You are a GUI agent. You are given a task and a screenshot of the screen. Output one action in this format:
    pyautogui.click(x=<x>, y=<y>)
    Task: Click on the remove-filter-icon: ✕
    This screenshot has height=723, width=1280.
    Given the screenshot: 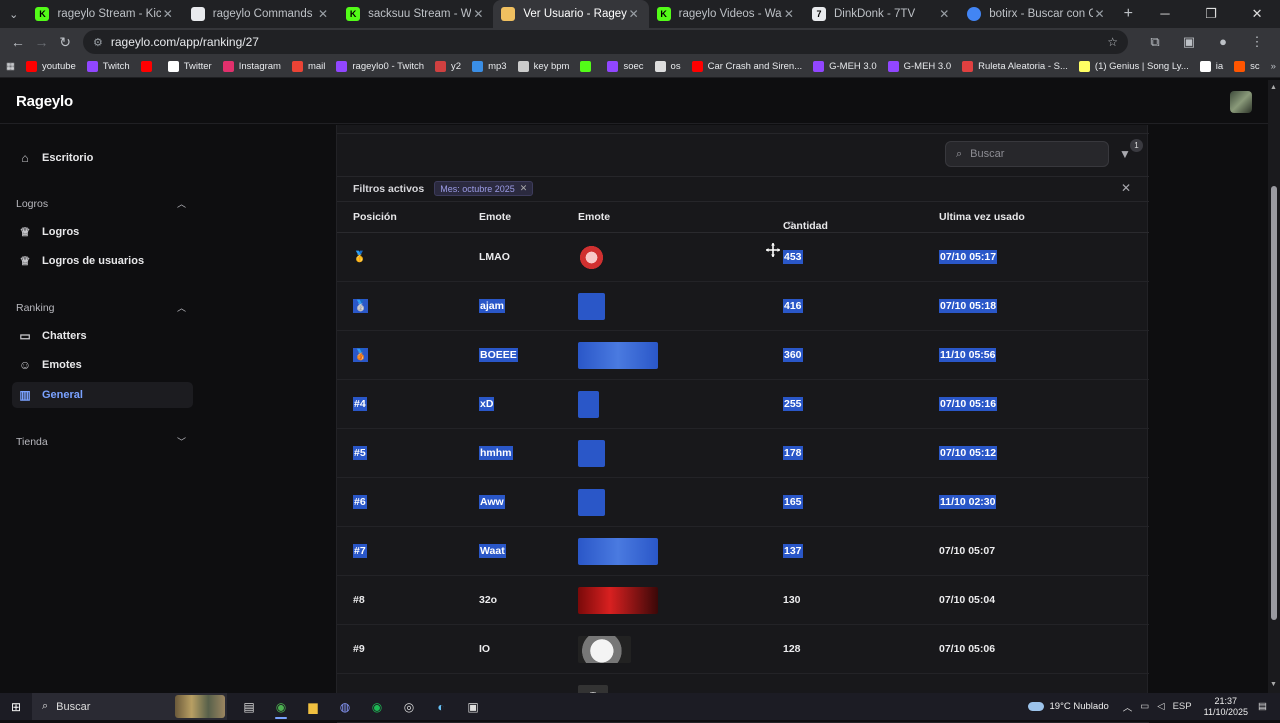 What is the action you would take?
    pyautogui.click(x=524, y=188)
    